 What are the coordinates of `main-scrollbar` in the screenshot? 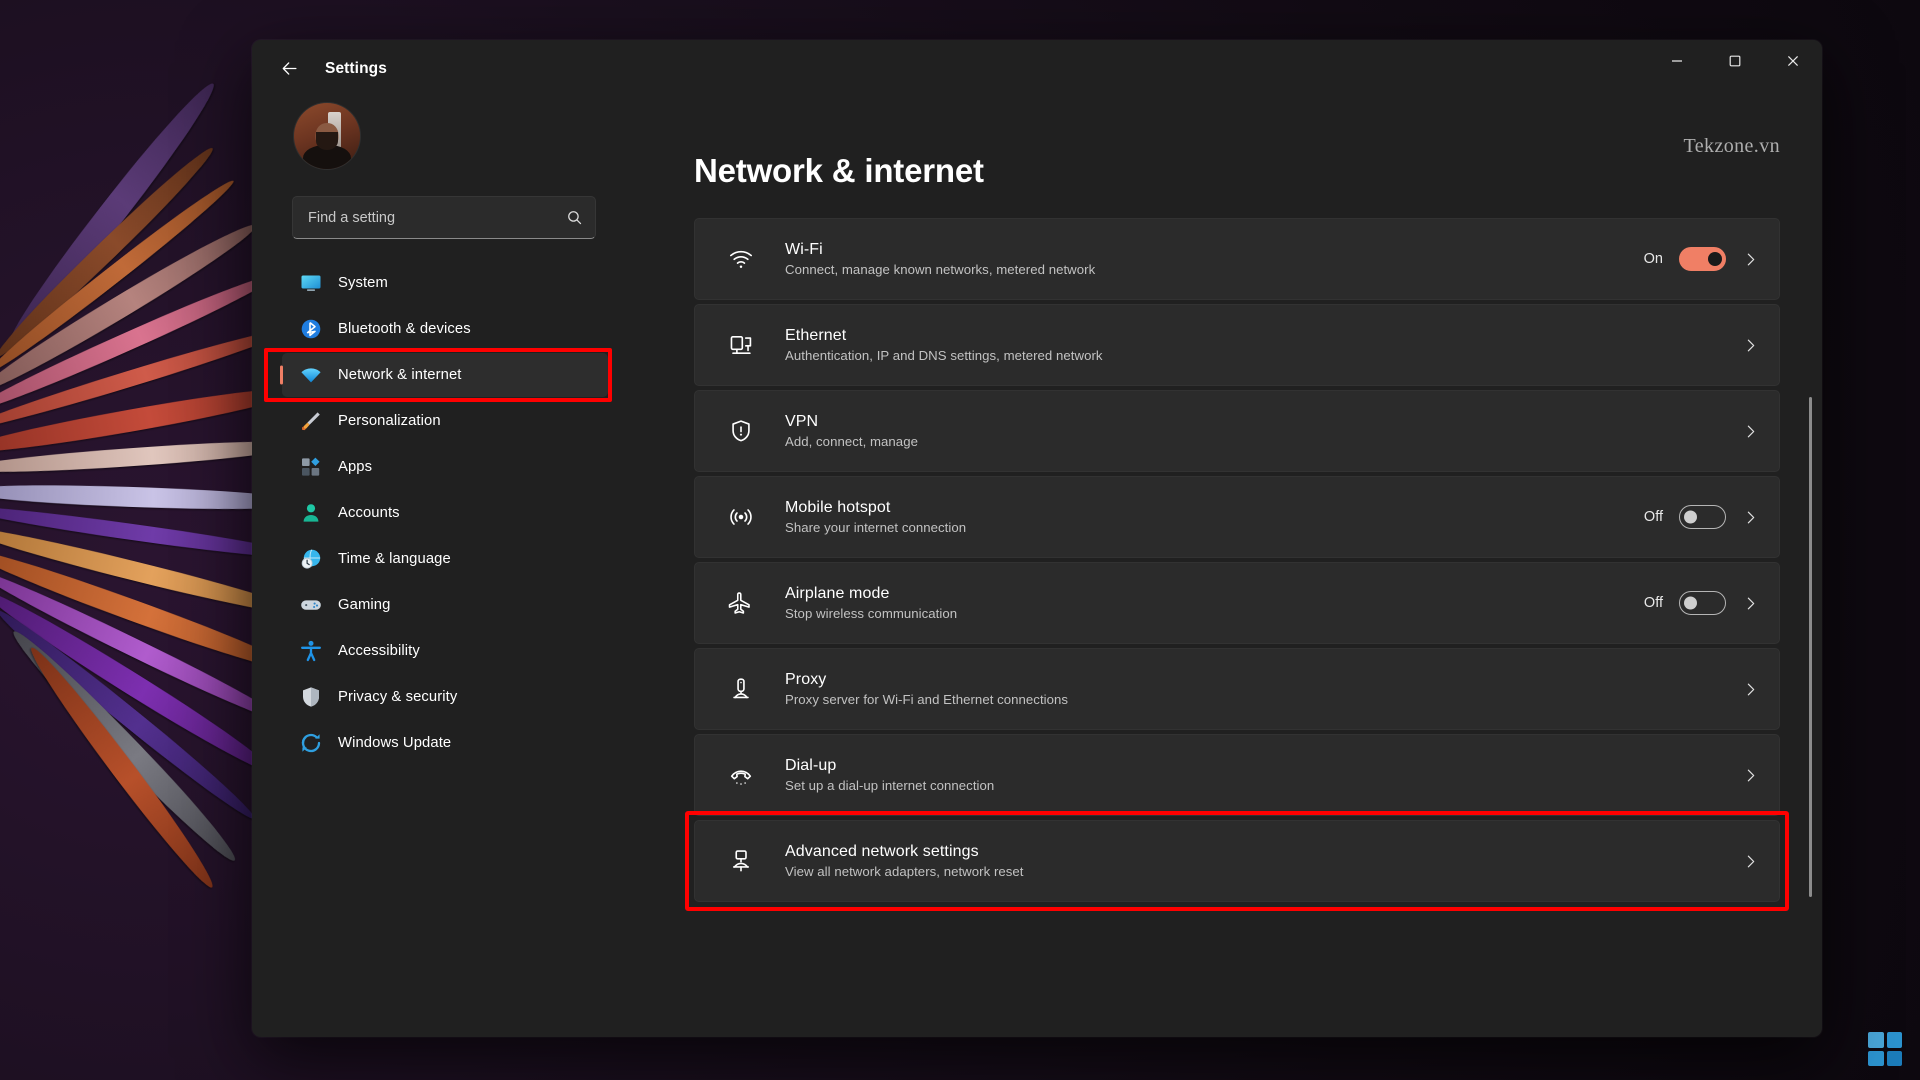 It's located at (1810, 567).